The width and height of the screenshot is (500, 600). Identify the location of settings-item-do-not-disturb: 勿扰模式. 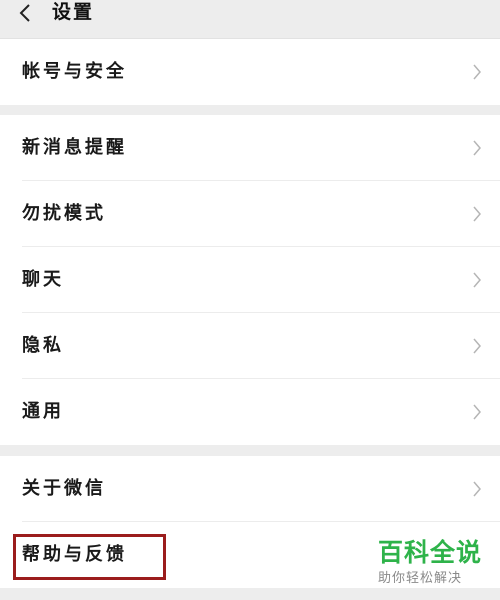
(250, 214).